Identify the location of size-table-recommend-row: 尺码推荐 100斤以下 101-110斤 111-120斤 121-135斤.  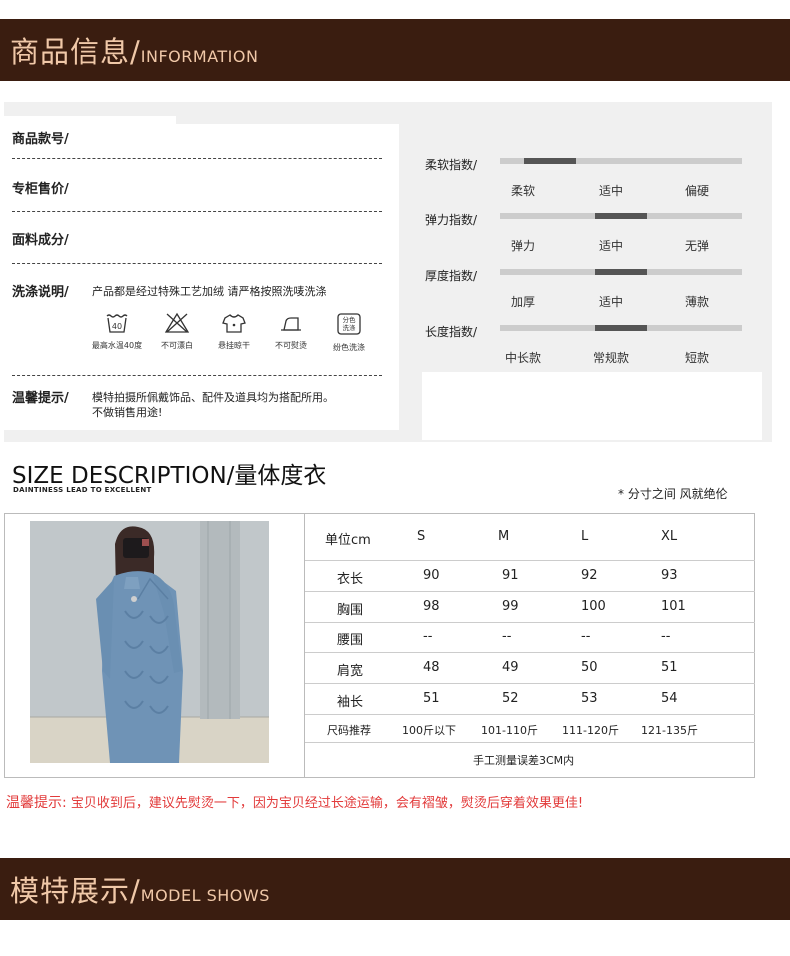
(530, 729).